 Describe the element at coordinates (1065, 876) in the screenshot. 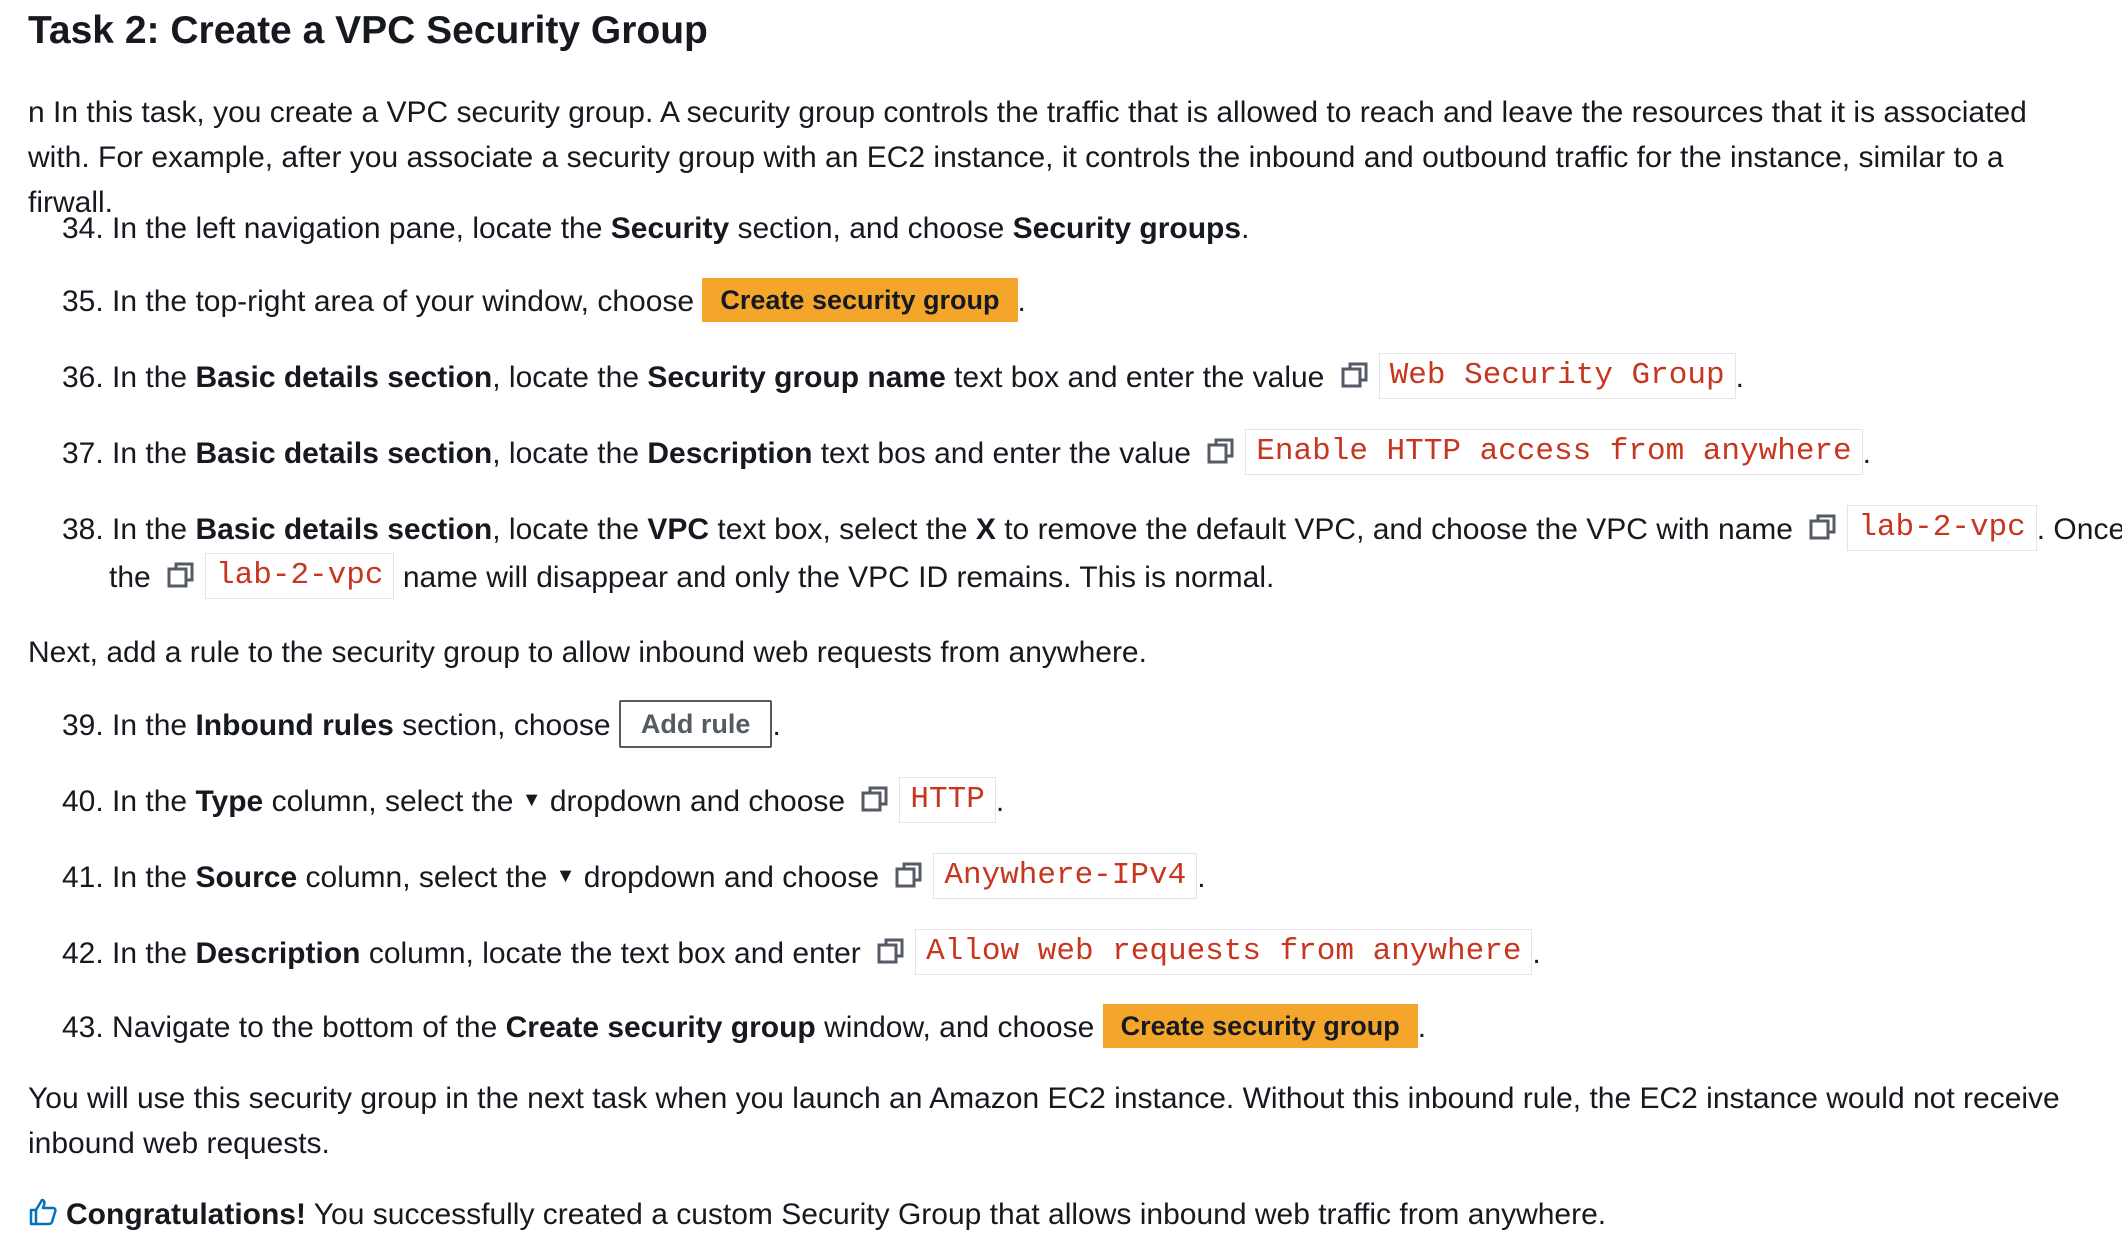

I see `code-anywhere-ipv4: Anywhere-IPv4` at that location.